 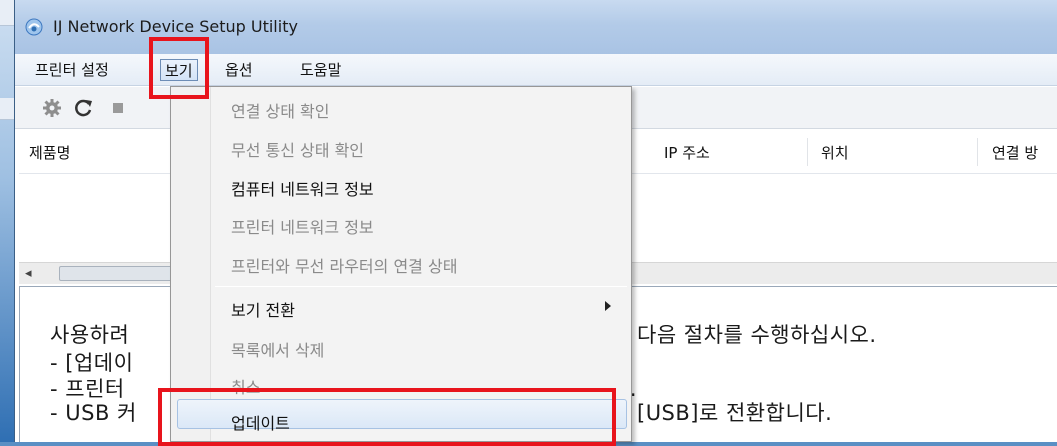 What do you see at coordinates (72, 70) in the screenshot?
I see `menu-printer-settings: 프린터 설정` at bounding box center [72, 70].